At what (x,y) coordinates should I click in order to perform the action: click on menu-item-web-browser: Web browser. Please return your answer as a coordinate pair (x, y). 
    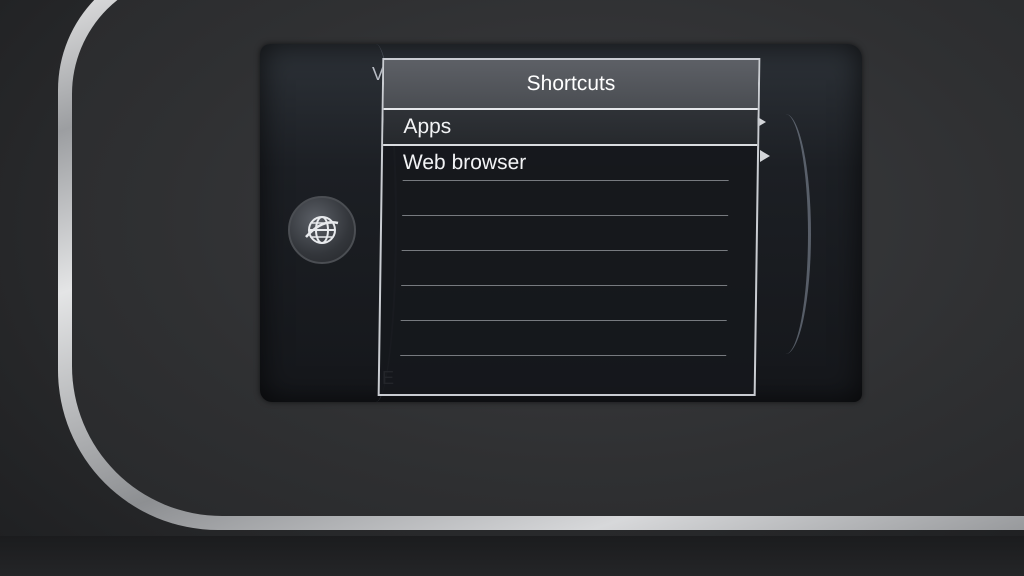
    Looking at the image, I should click on (566, 163).